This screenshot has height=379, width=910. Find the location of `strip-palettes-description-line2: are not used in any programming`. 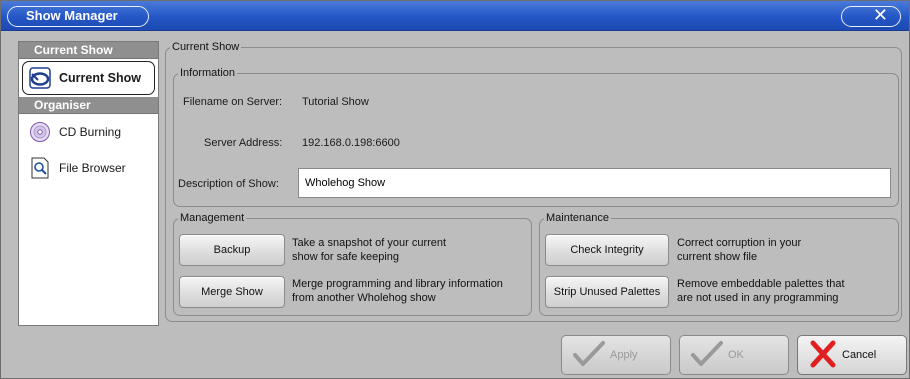

strip-palettes-description-line2: are not used in any programming is located at coordinates (758, 298).